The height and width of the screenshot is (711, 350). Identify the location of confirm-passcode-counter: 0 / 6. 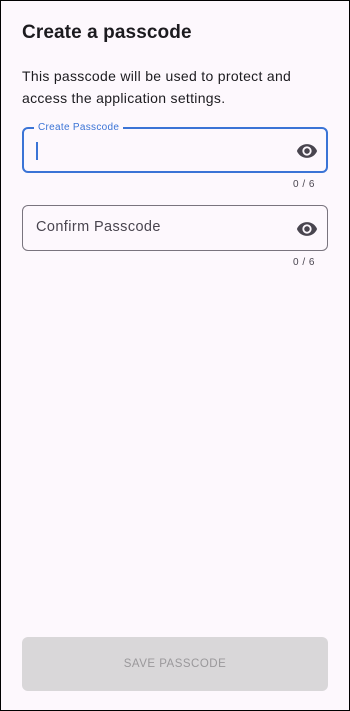
(304, 262).